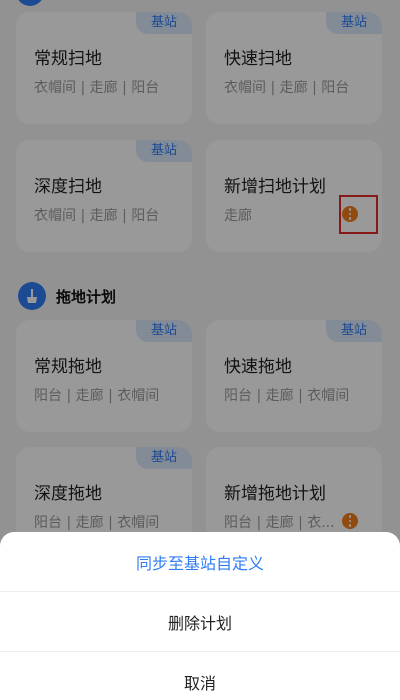 The height and width of the screenshot is (700, 400). Describe the element at coordinates (200, 562) in the screenshot. I see `sync-to-station-button: 同步至基站自定义` at that location.